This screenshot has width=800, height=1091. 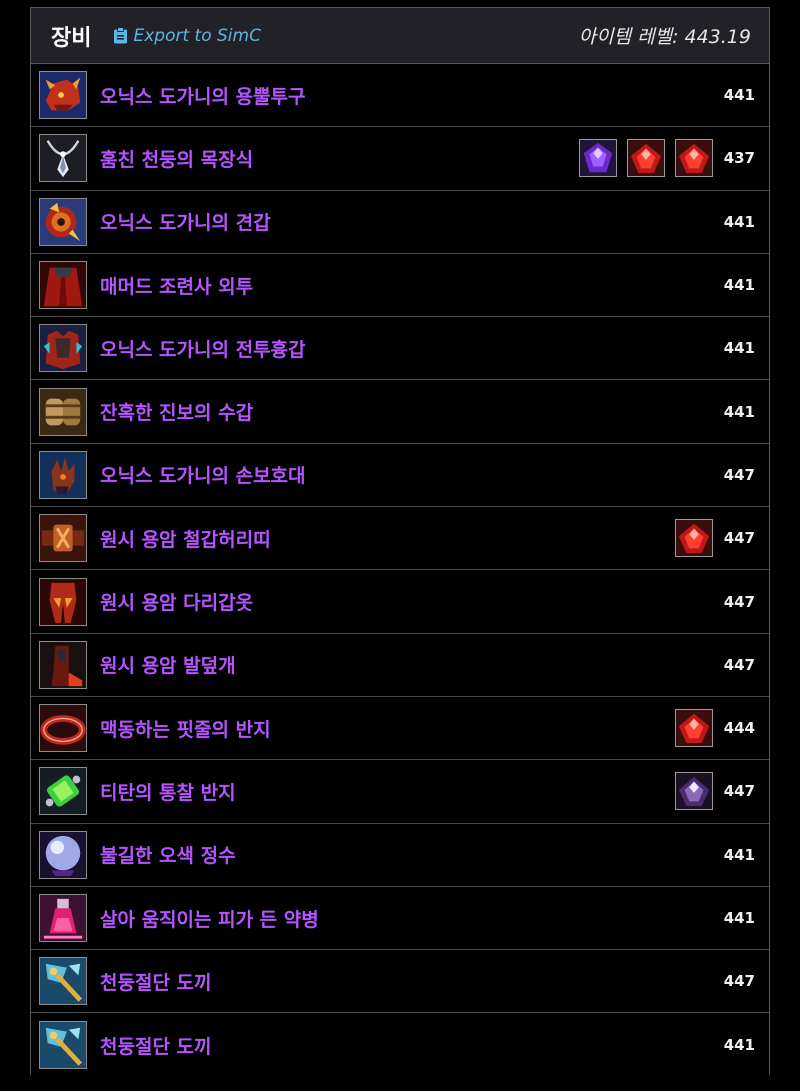 I want to click on chest-icon, so click(x=63, y=348).